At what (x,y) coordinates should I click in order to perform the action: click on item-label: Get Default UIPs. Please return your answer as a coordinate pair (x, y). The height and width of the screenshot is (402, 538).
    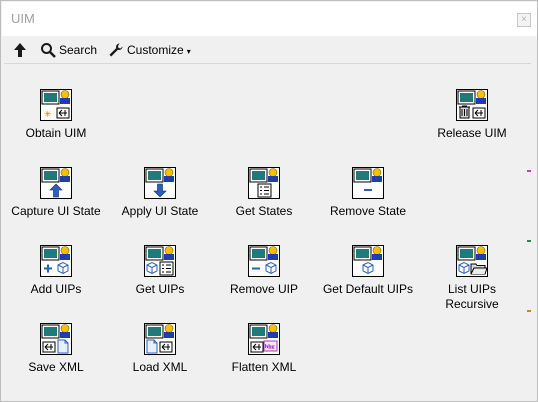
    Looking at the image, I should click on (368, 289).